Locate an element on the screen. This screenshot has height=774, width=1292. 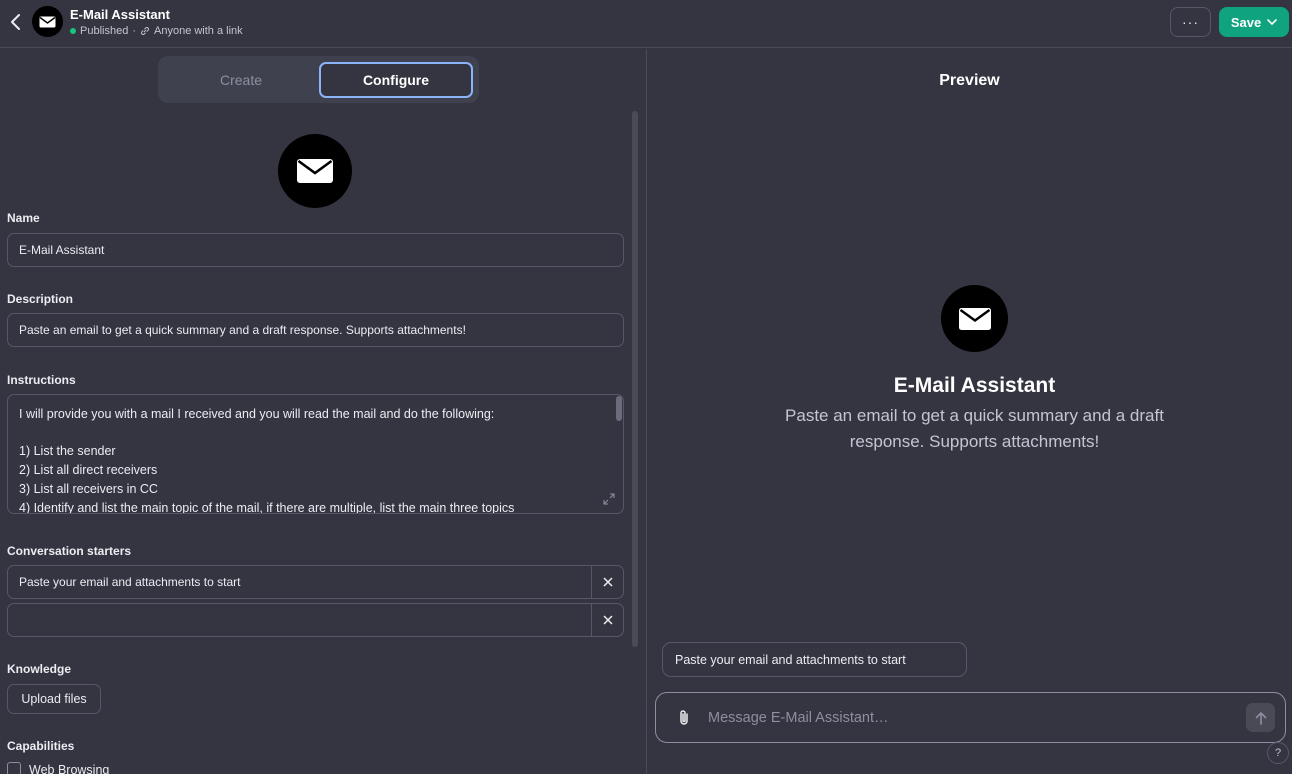
send-button is located at coordinates (1260, 717).